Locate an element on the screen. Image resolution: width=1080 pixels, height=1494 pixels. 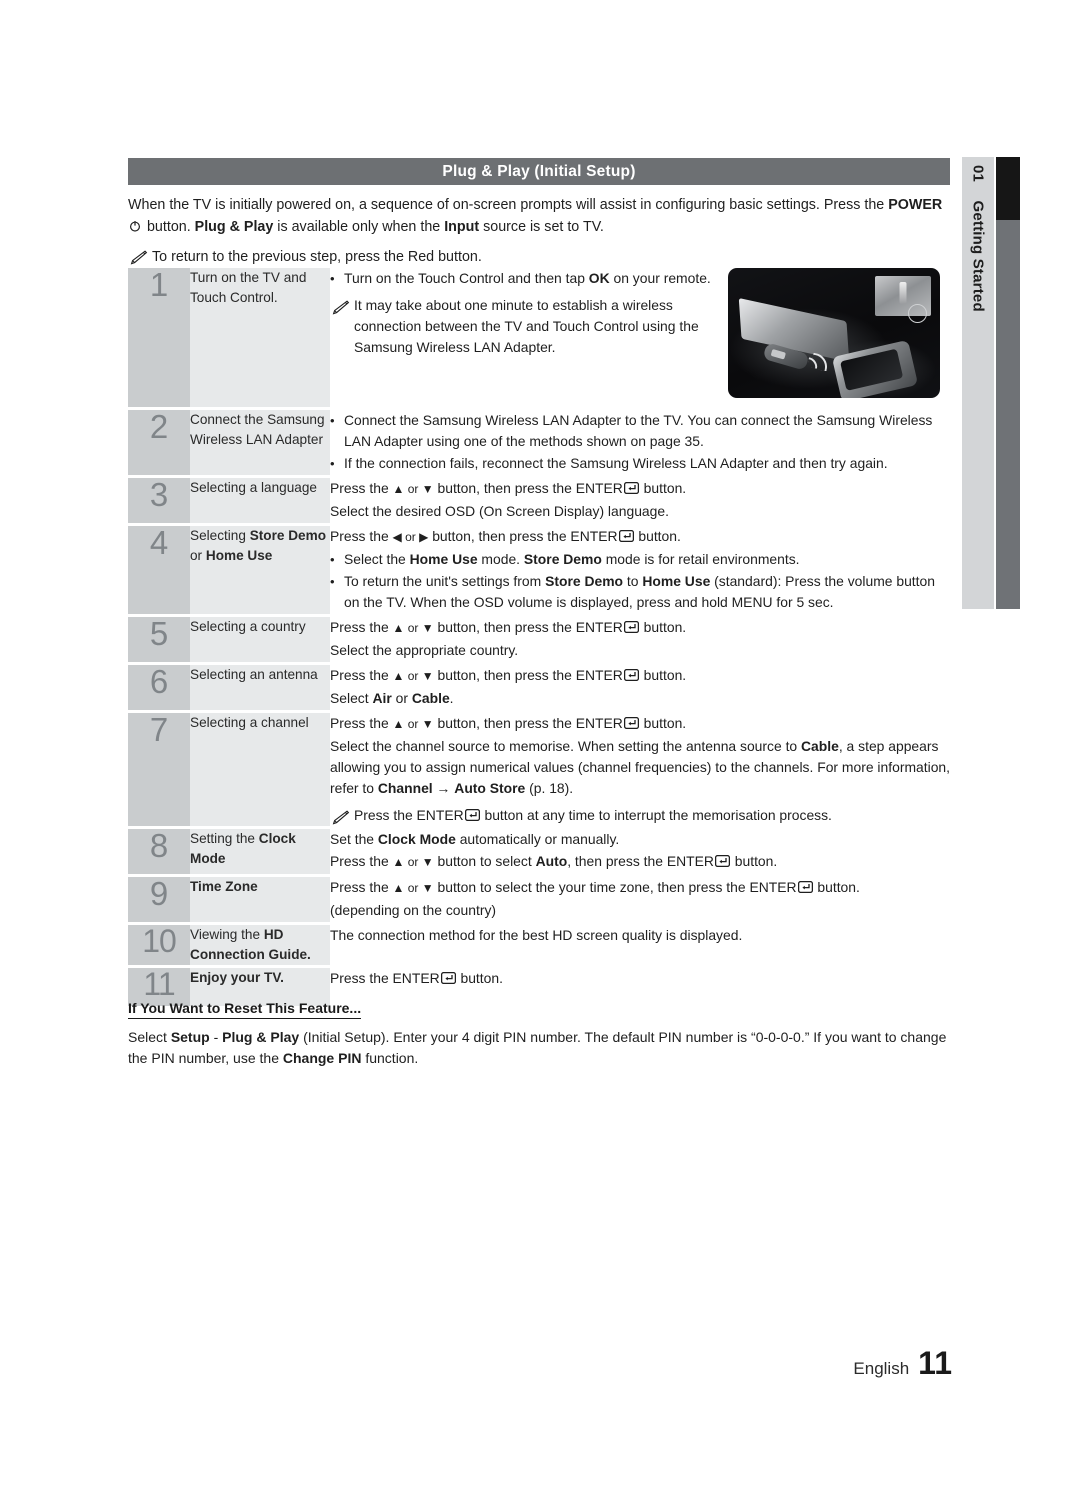
step-label: Time Zone is located at coordinates (260, 900).